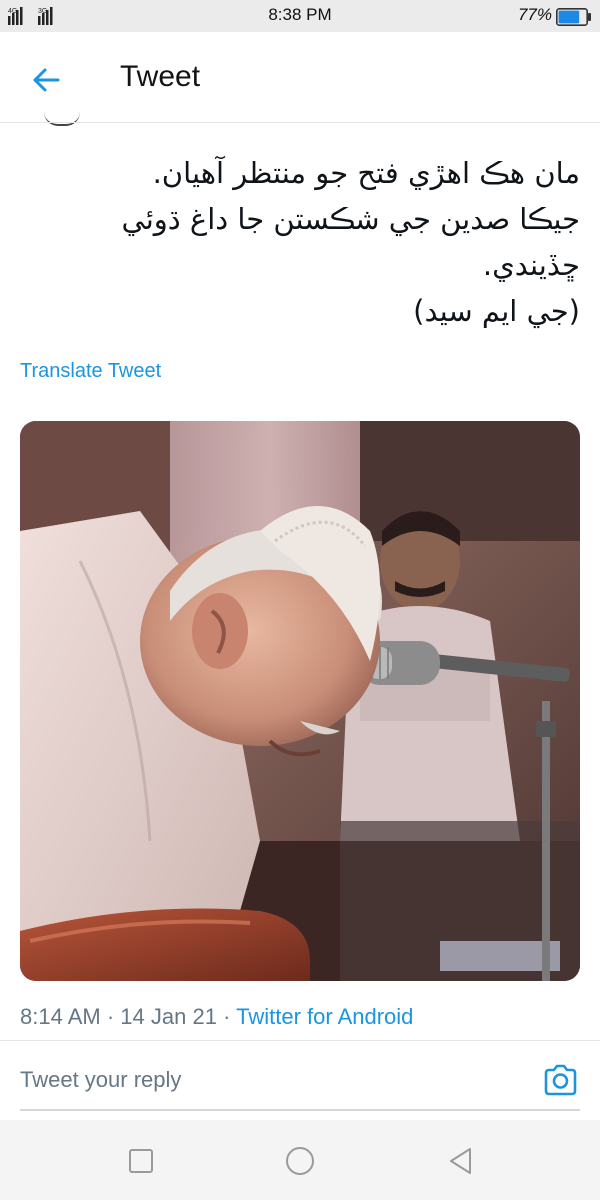 This screenshot has height=1200, width=600. I want to click on tweet-date: 14 Jan 21, so click(168, 1016).